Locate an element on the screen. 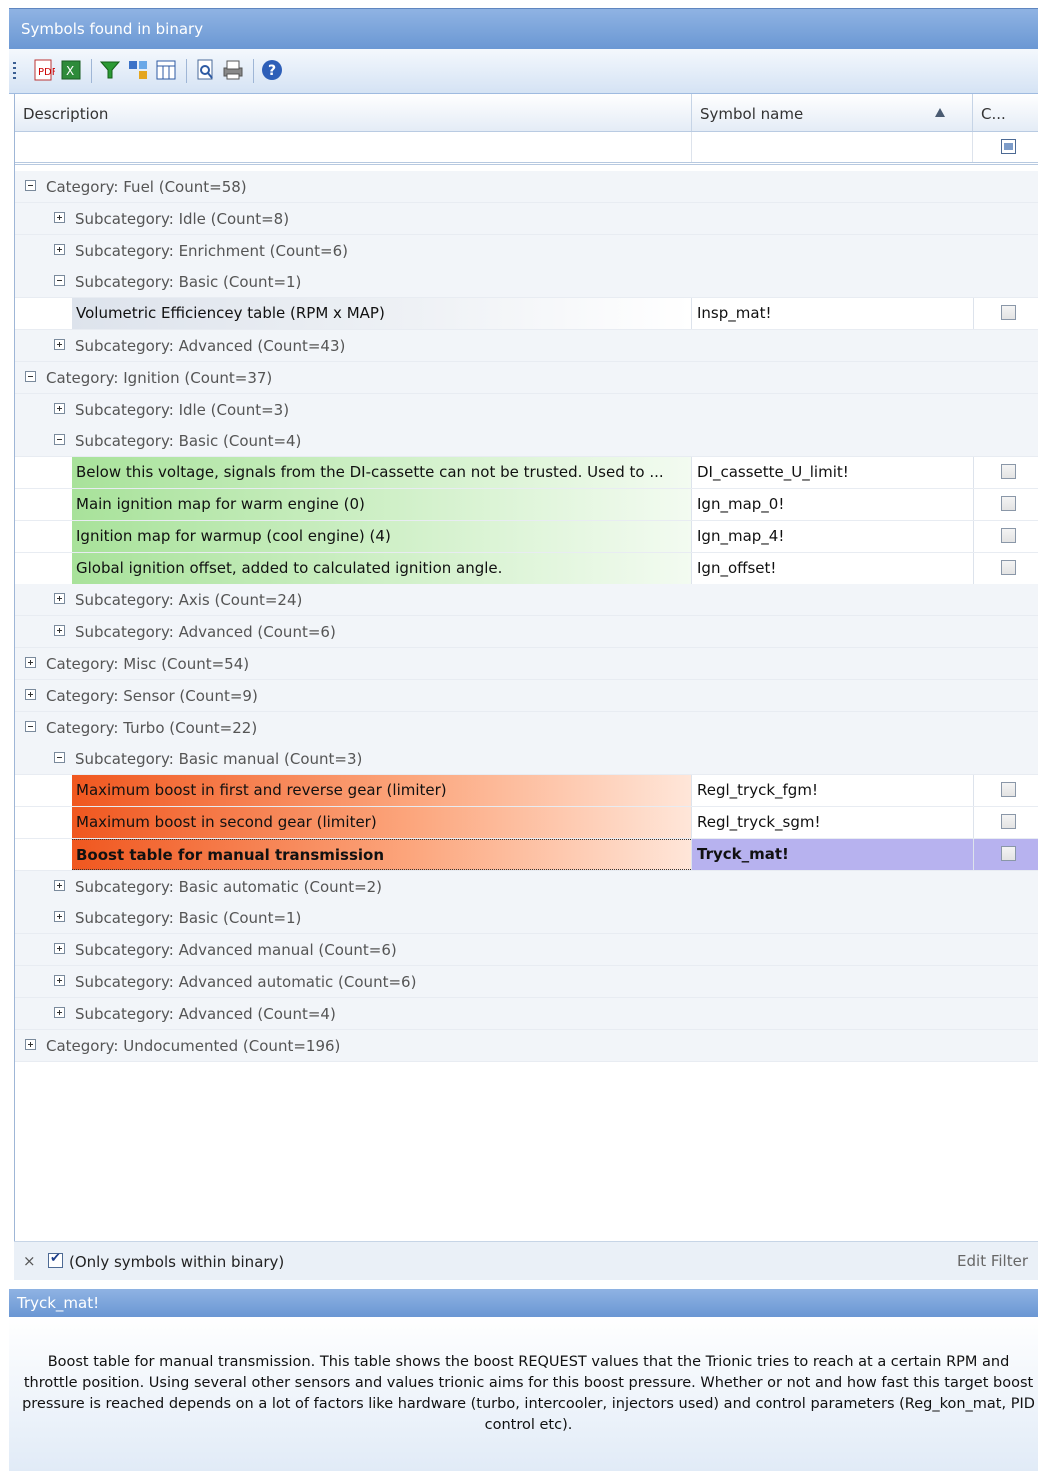 This screenshot has width=1038, height=1471. group-icon is located at coordinates (138, 70).